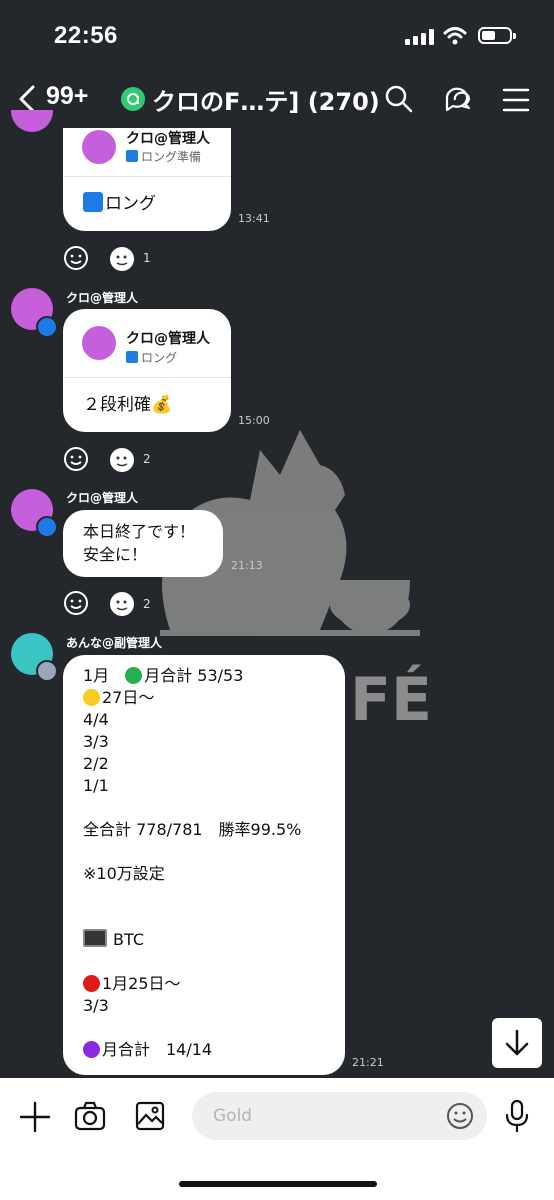 This screenshot has height=1200, width=554. What do you see at coordinates (139, 531) in the screenshot?
I see `message-line: 本日終了です！` at bounding box center [139, 531].